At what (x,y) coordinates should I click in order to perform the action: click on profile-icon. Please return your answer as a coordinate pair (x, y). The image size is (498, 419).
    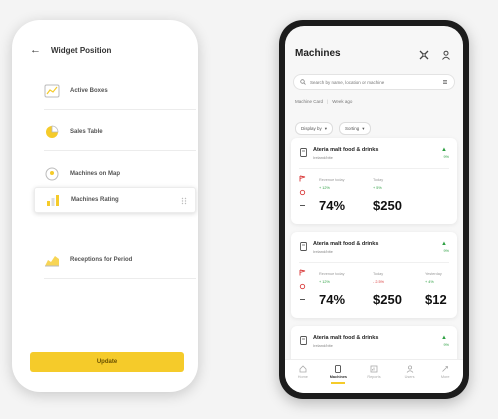
    Looking at the image, I should click on (446, 55).